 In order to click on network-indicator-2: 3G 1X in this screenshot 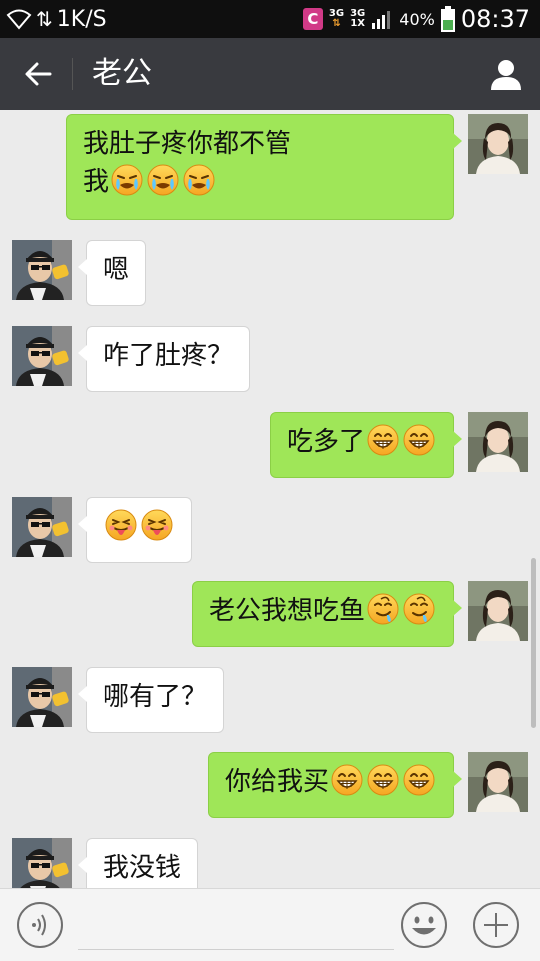, I will do `click(358, 18)`.